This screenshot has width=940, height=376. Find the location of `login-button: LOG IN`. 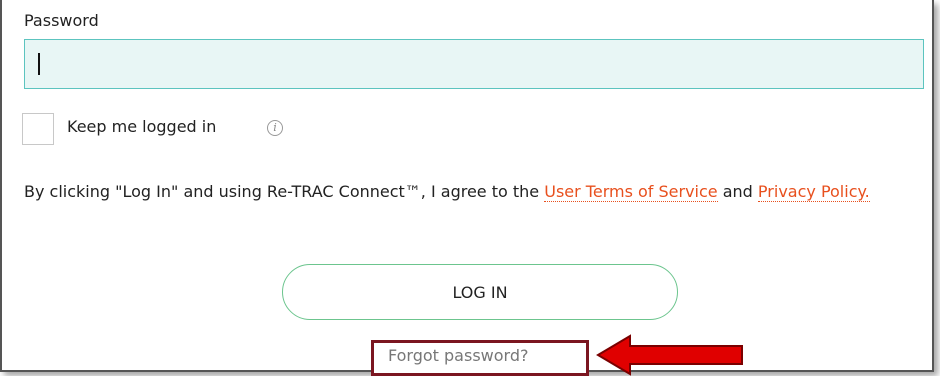

login-button: LOG IN is located at coordinates (480, 292).